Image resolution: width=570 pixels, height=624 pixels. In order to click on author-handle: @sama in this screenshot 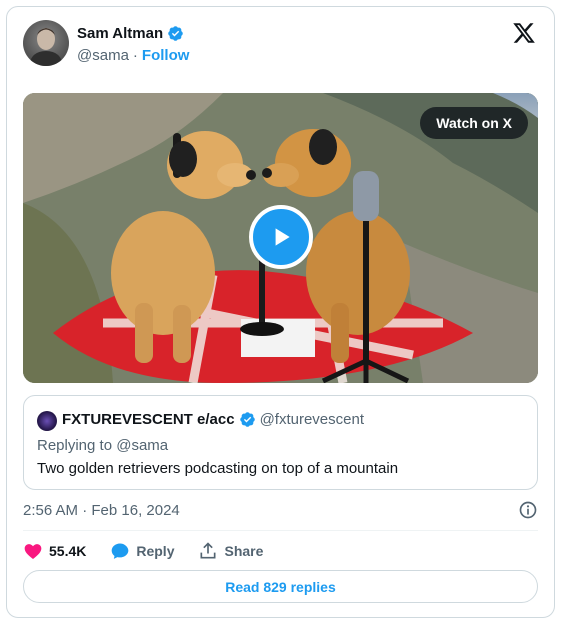, I will do `click(103, 55)`.